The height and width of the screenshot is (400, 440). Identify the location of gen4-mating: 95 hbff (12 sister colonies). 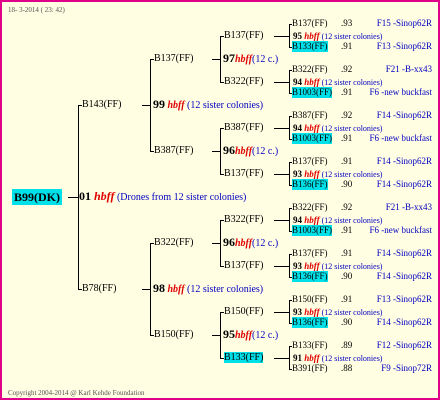
(337, 36).